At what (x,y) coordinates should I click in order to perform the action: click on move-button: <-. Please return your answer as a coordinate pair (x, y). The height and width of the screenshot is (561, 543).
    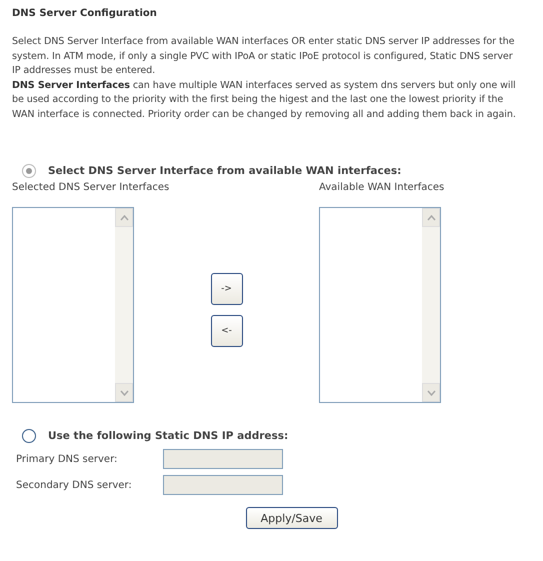
    Looking at the image, I should click on (226, 331).